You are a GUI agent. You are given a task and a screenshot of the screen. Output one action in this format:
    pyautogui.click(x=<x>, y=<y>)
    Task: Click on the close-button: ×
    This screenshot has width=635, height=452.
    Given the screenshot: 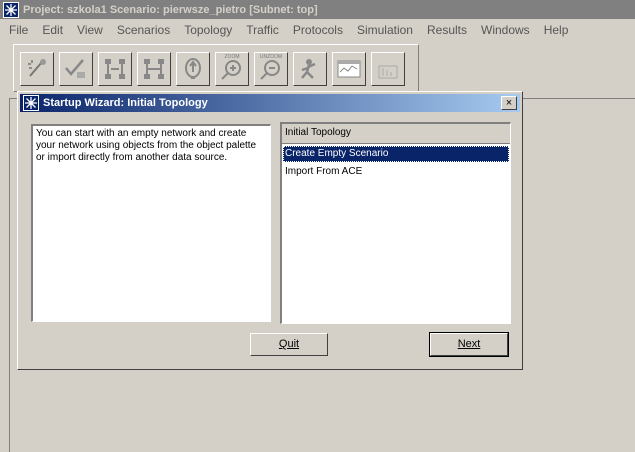 What is the action you would take?
    pyautogui.click(x=509, y=103)
    